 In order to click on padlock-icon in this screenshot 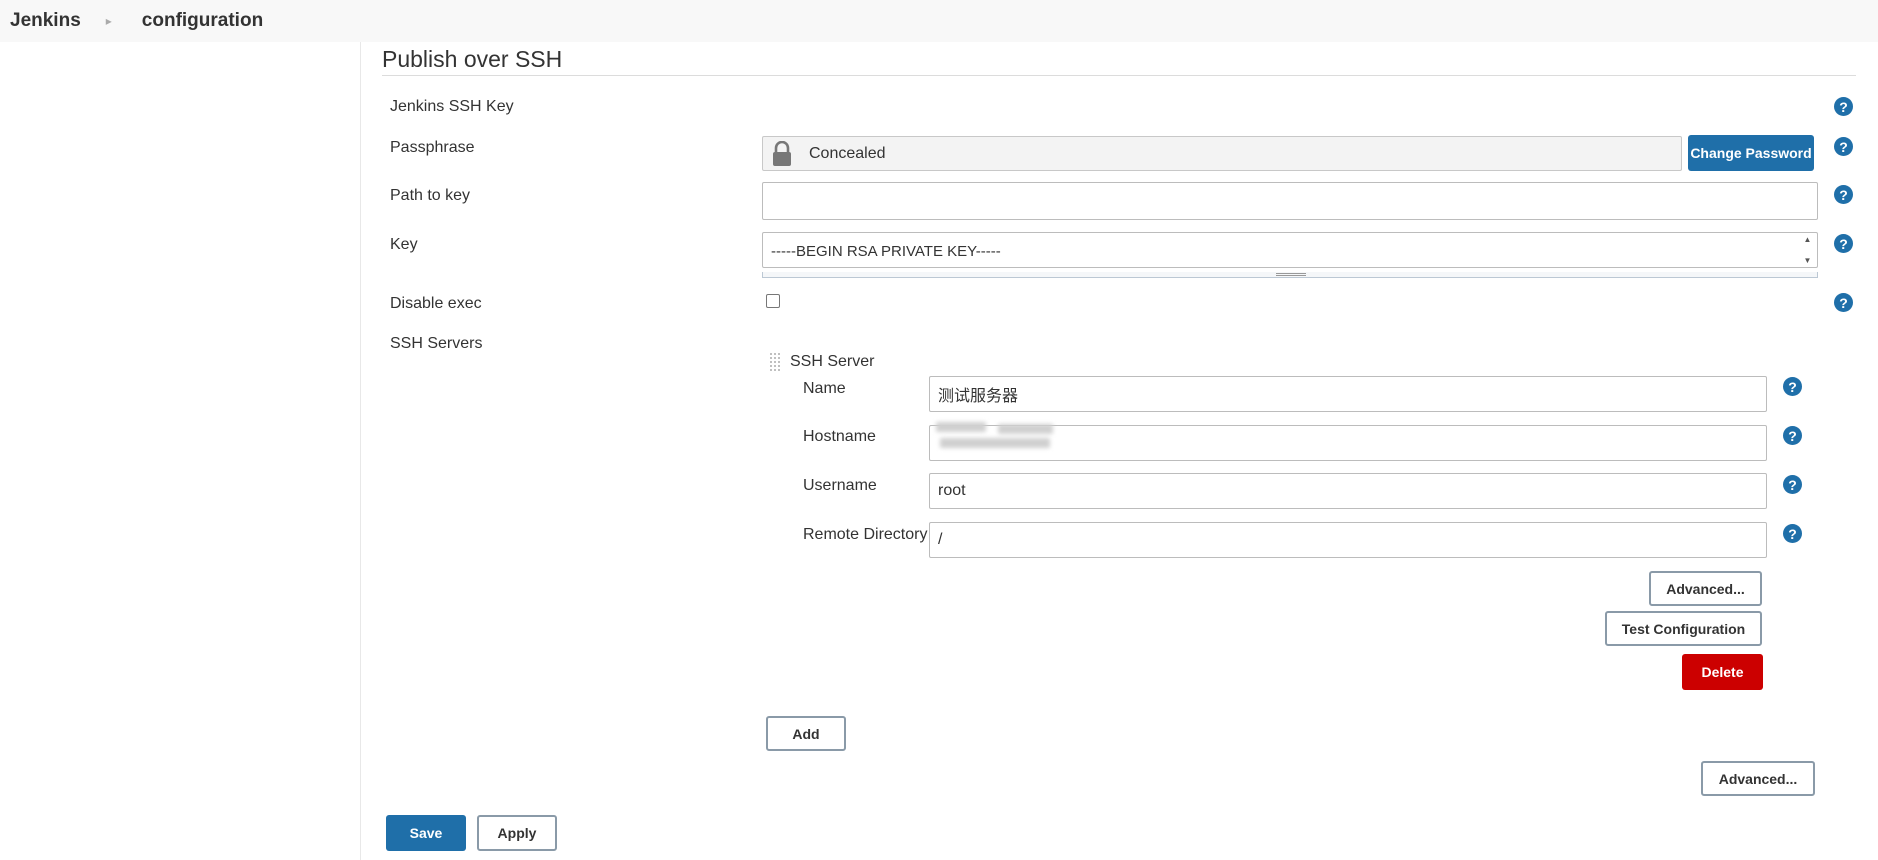, I will do `click(782, 154)`.